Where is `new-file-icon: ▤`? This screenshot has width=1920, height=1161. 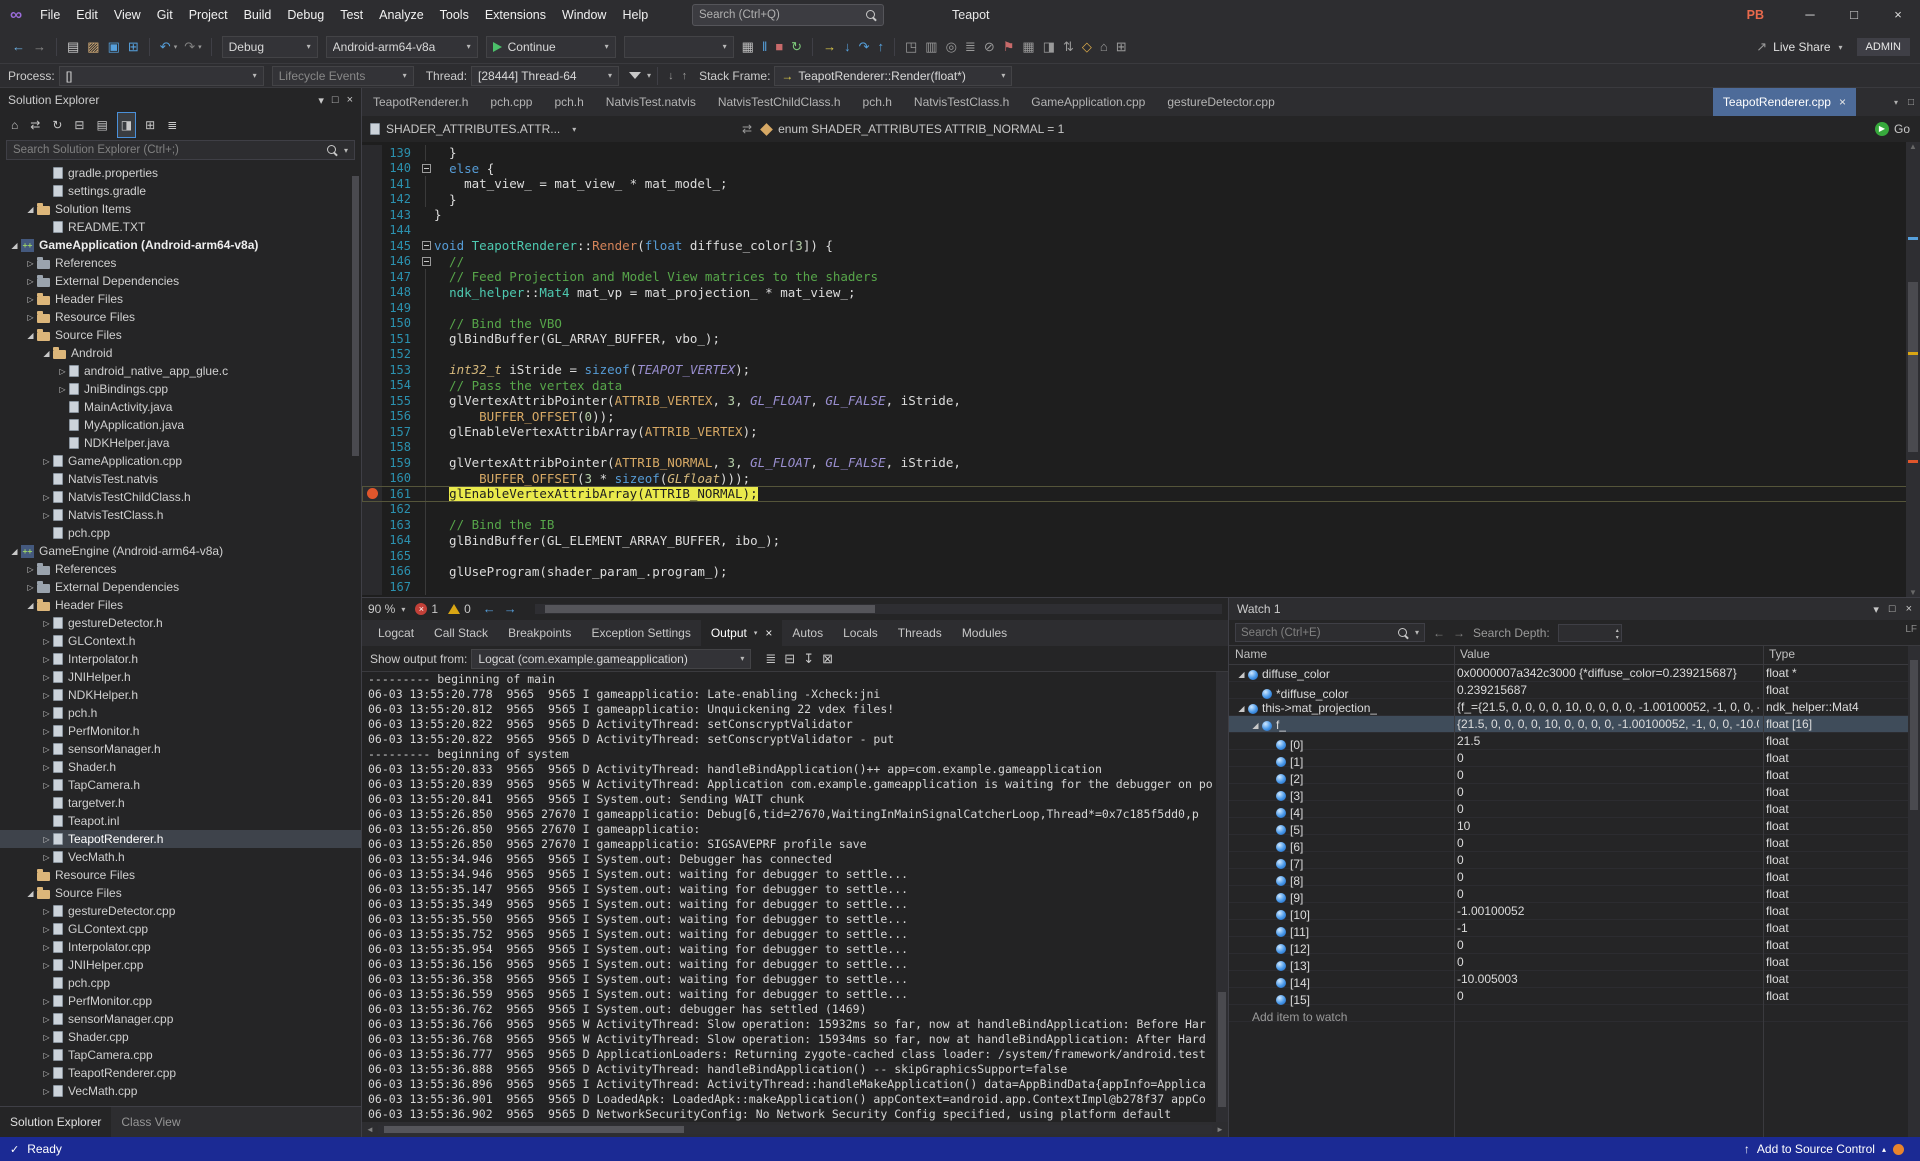 new-file-icon: ▤ is located at coordinates (73, 47).